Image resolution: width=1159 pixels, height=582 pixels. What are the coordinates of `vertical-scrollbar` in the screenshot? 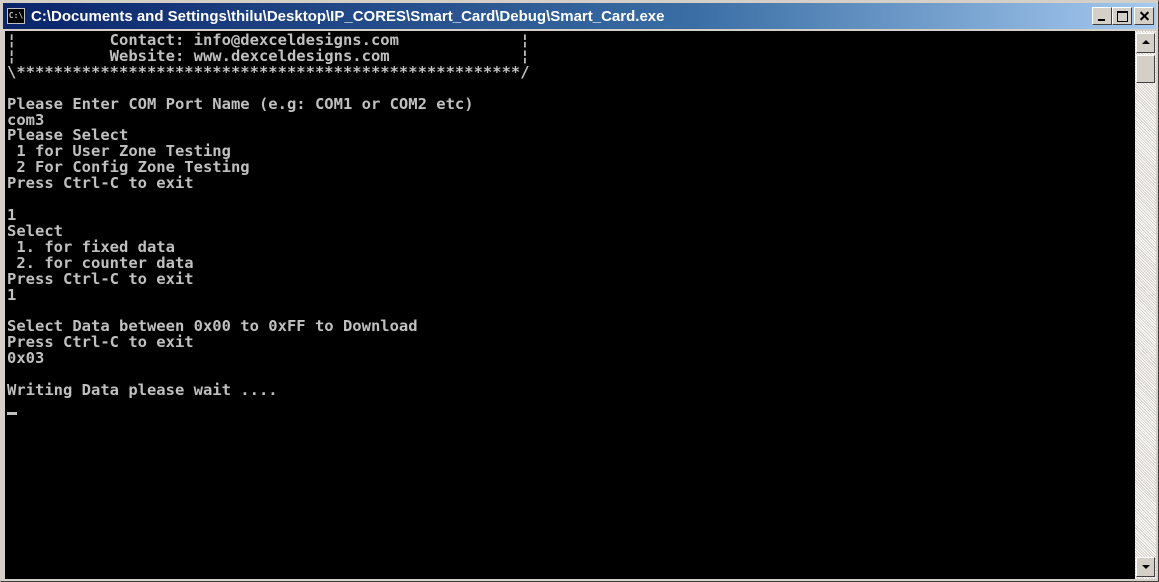 It's located at (1145, 305).